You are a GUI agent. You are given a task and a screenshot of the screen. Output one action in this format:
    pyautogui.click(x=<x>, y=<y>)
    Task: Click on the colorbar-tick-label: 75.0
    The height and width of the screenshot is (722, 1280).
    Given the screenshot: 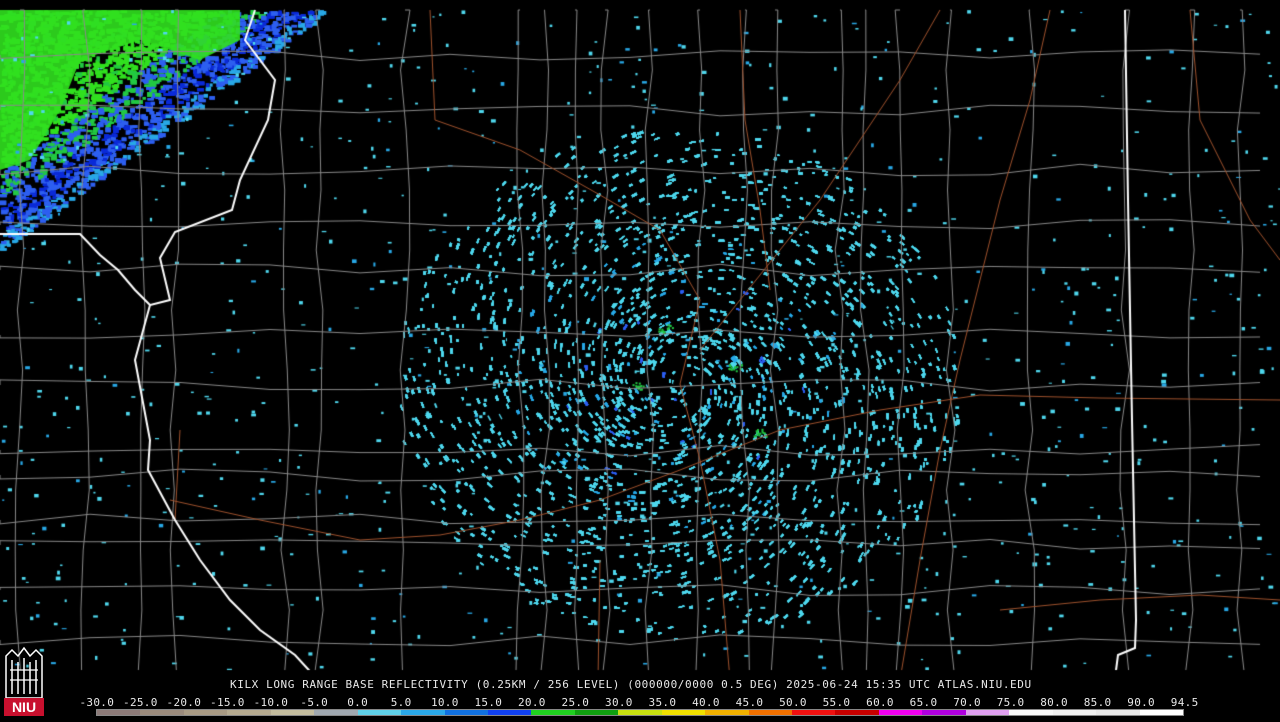 What is the action you would take?
    pyautogui.click(x=1010, y=702)
    